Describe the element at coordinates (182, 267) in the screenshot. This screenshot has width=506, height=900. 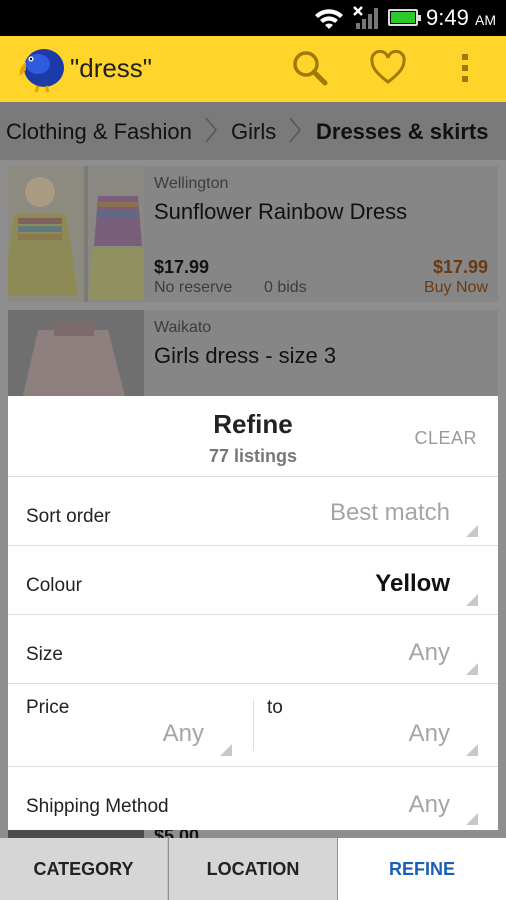
I see `listing-price: $17.99` at that location.